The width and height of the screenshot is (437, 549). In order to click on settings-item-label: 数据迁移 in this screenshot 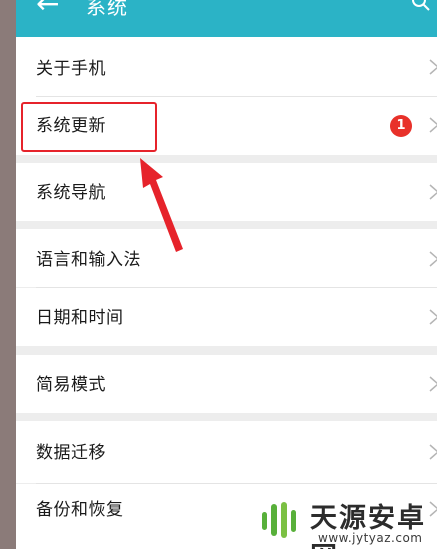, I will do `click(71, 453)`.